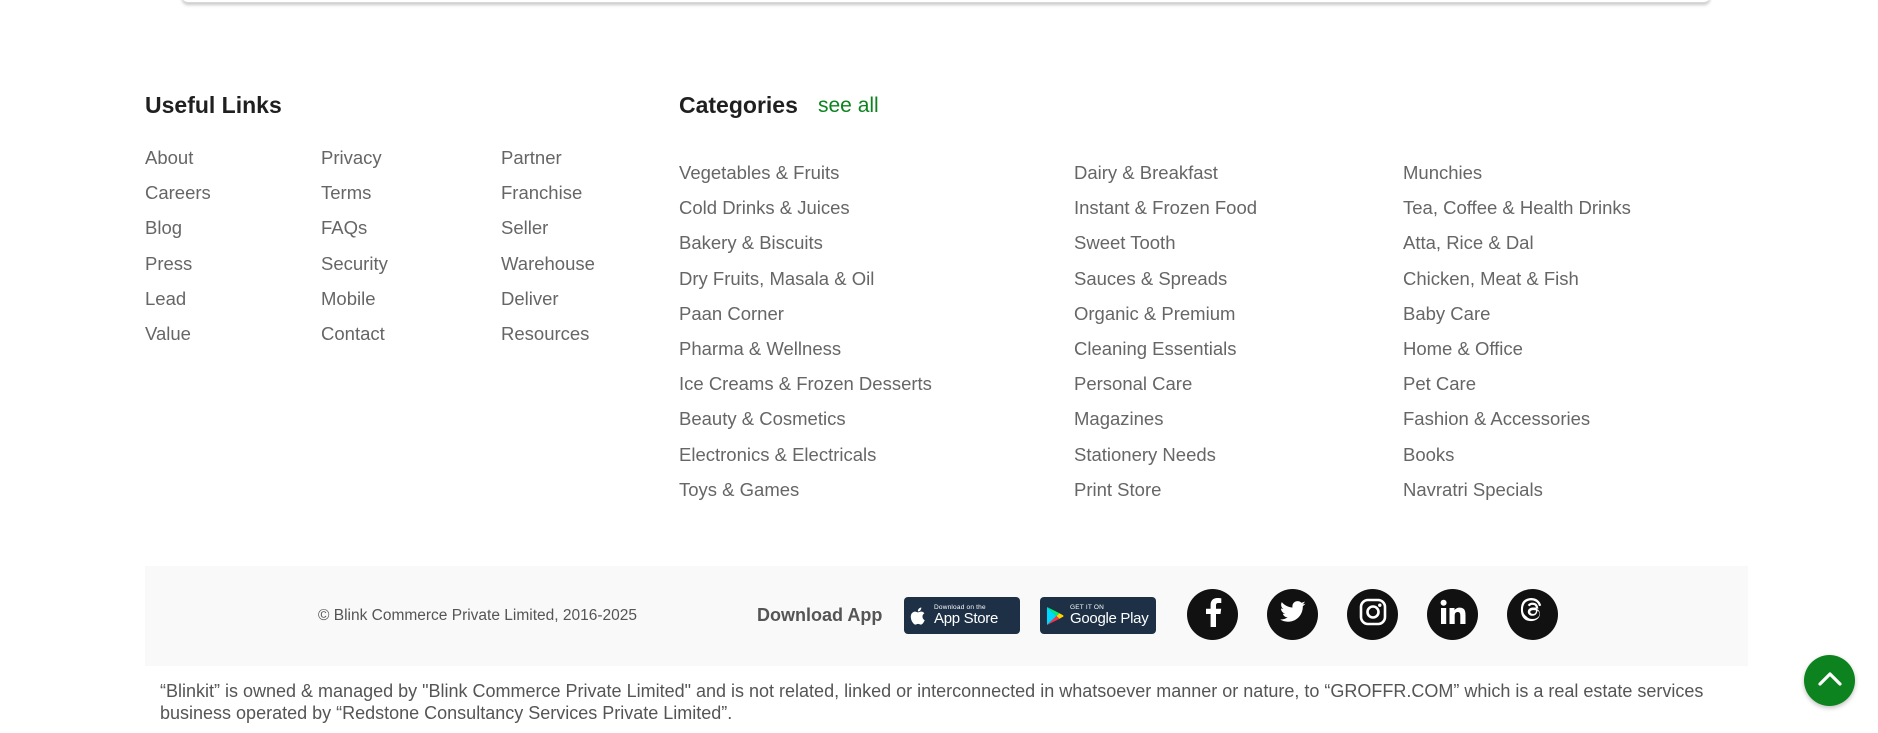  What do you see at coordinates (1517, 389) in the screenshot?
I see `category-link: Pet Care` at bounding box center [1517, 389].